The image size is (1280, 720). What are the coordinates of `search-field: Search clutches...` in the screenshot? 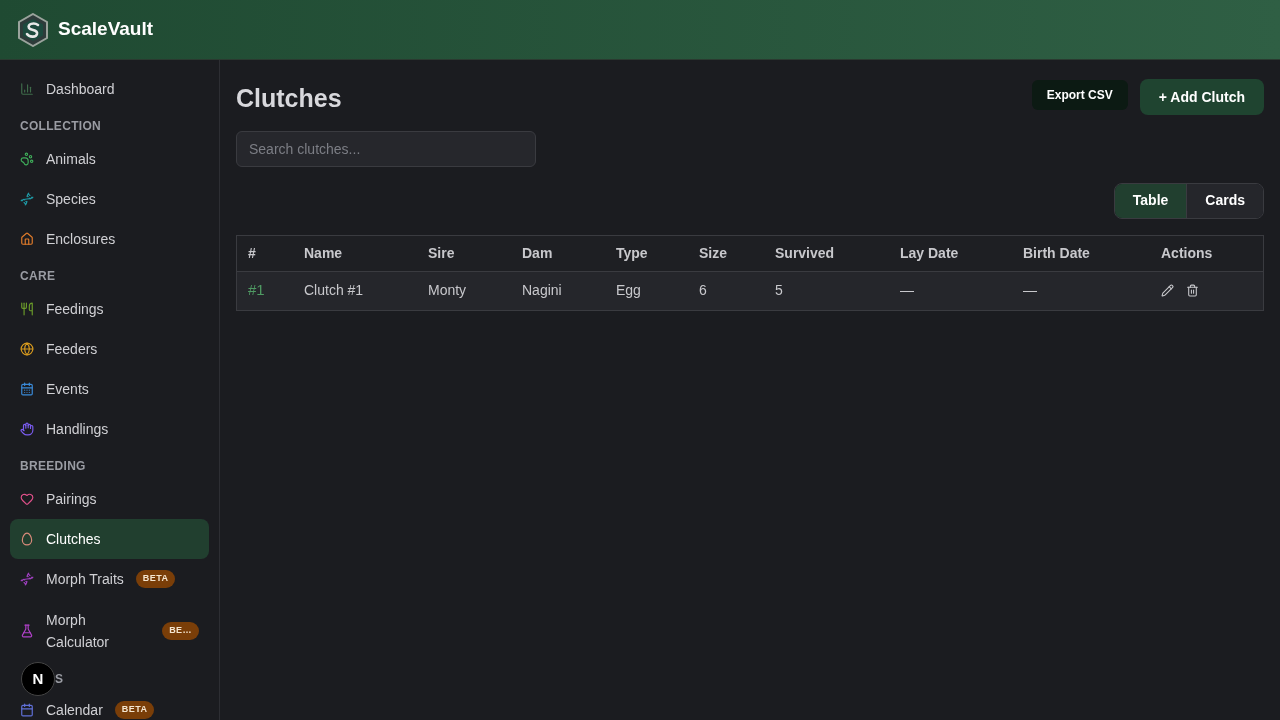 It's located at (386, 148).